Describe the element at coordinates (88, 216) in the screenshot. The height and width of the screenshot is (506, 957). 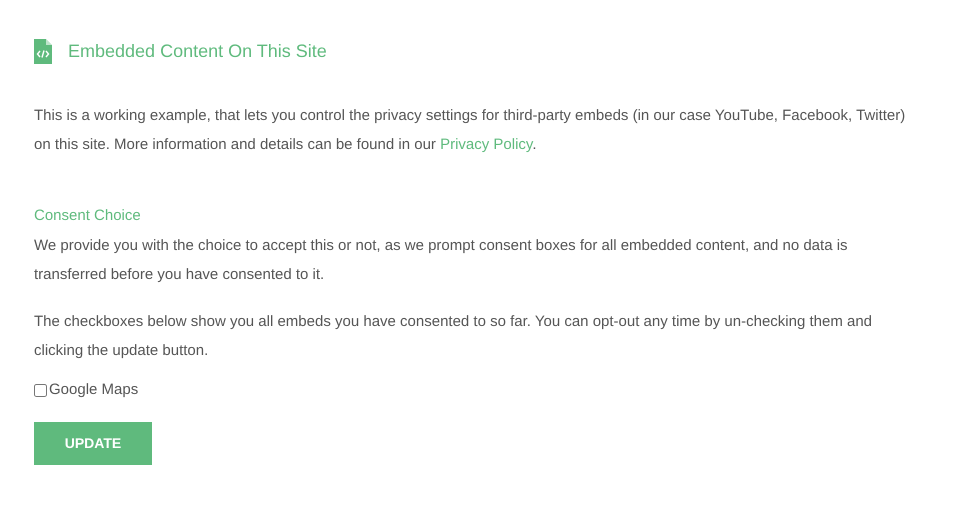
I see `section-heading: Consent Choice` at that location.